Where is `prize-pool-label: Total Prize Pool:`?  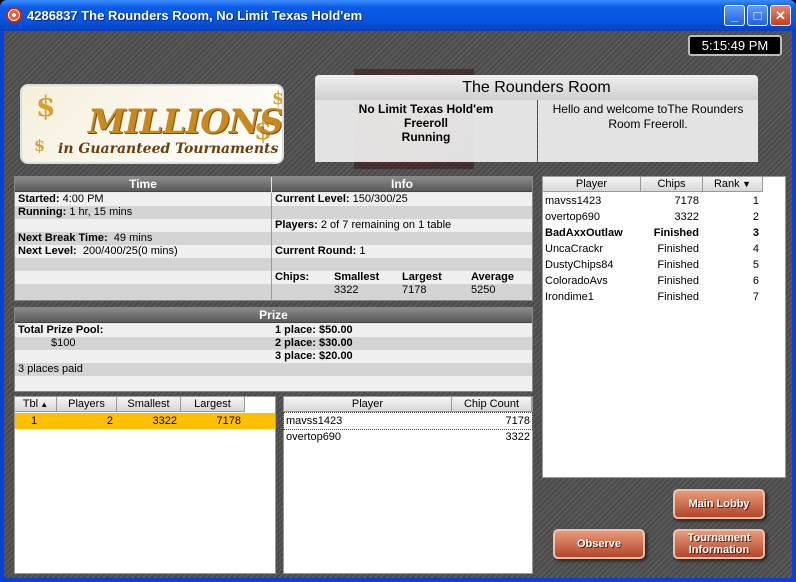 prize-pool-label: Total Prize Pool: is located at coordinates (61, 330).